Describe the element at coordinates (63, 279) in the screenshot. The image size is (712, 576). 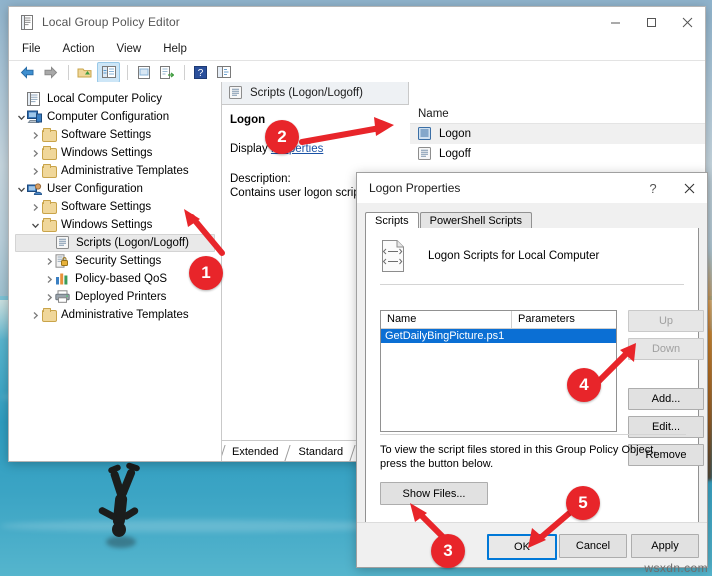
I see `qos-icon` at that location.